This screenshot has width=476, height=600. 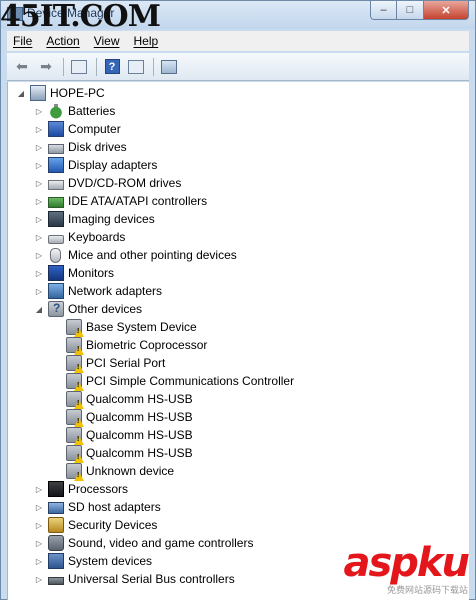 I want to click on back-button: ⬅, so click(x=22, y=67).